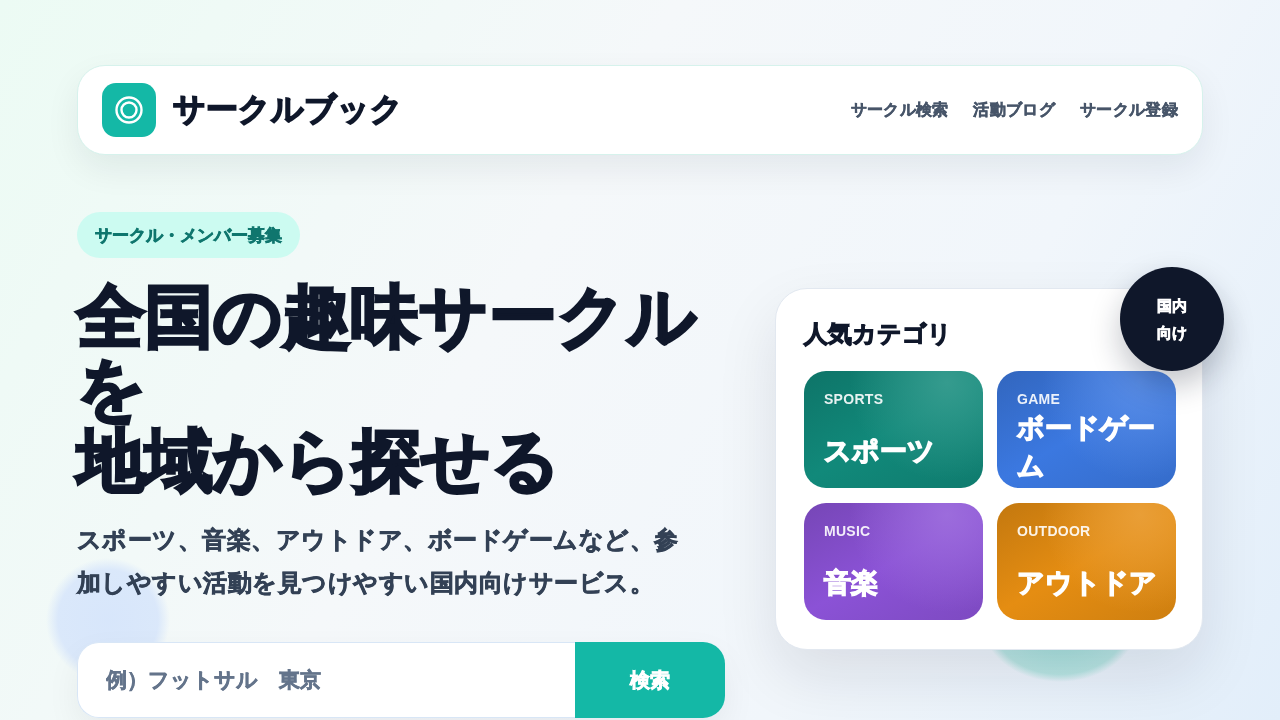 This screenshot has width=1280, height=720. I want to click on nav-link: サークル検索, so click(899, 110).